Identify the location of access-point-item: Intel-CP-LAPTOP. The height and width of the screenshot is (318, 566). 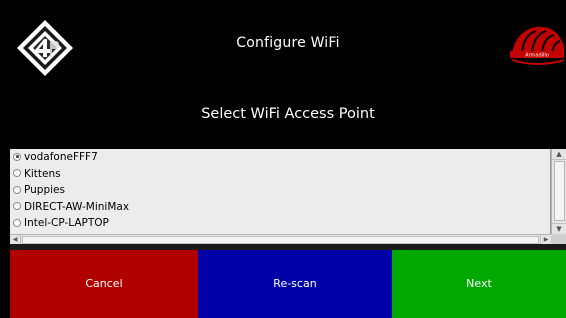
(280, 223).